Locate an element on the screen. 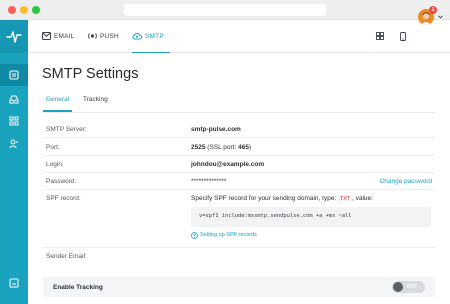 Image resolution: width=450 pixels, height=304 pixels. subtab-active-indicator is located at coordinates (57, 111).